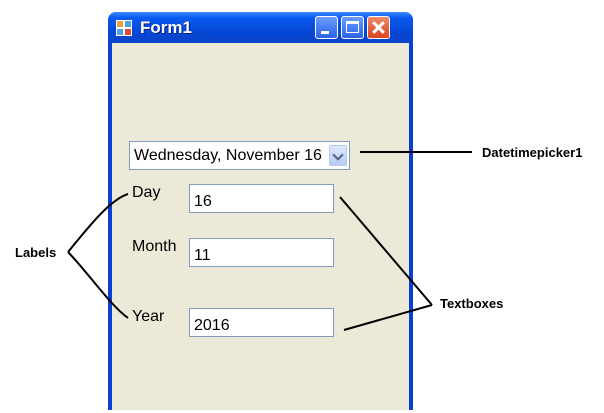 The height and width of the screenshot is (413, 604). Describe the element at coordinates (388, 317) in the screenshot. I see `textboxes-pointer-year` at that location.